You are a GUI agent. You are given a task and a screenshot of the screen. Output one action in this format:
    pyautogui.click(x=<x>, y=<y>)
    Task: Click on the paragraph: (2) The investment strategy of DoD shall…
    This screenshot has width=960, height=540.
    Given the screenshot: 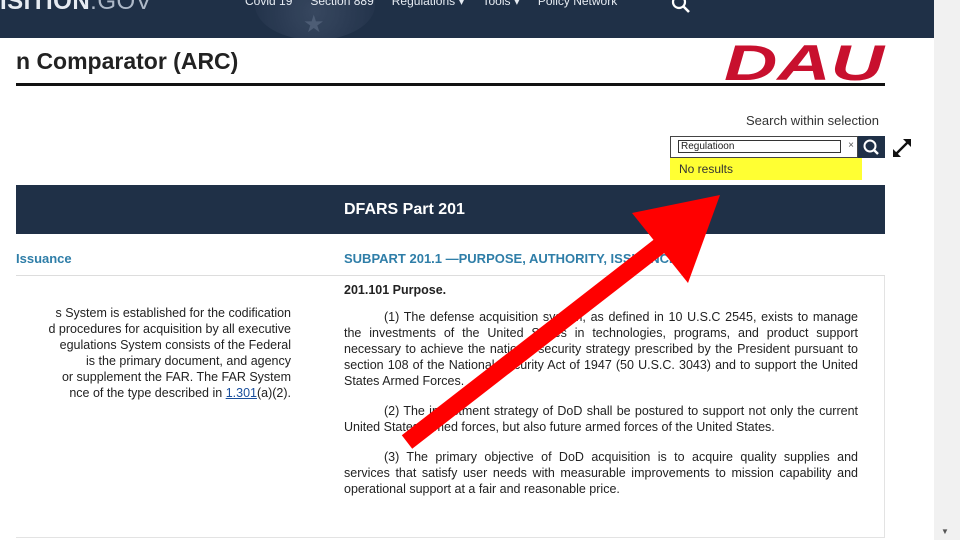 What is the action you would take?
    pyautogui.click(x=601, y=419)
    